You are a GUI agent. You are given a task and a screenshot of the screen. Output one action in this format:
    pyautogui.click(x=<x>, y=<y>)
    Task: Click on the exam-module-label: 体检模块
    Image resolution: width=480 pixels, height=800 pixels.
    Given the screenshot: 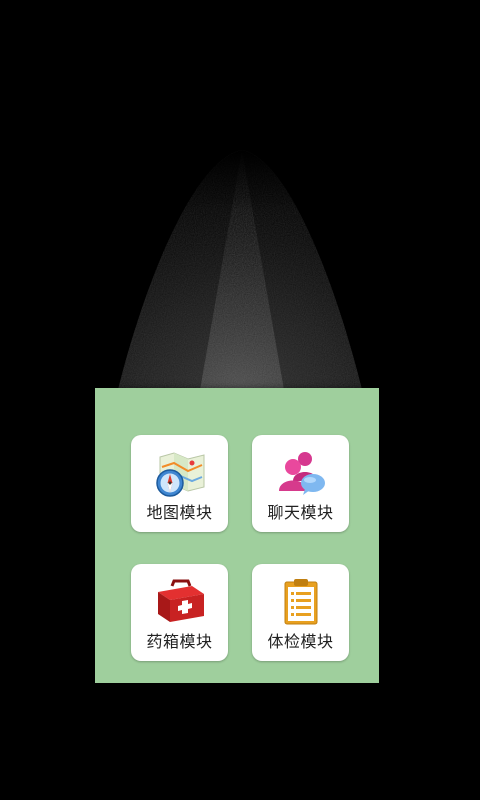 What is the action you would take?
    pyautogui.click(x=300, y=641)
    